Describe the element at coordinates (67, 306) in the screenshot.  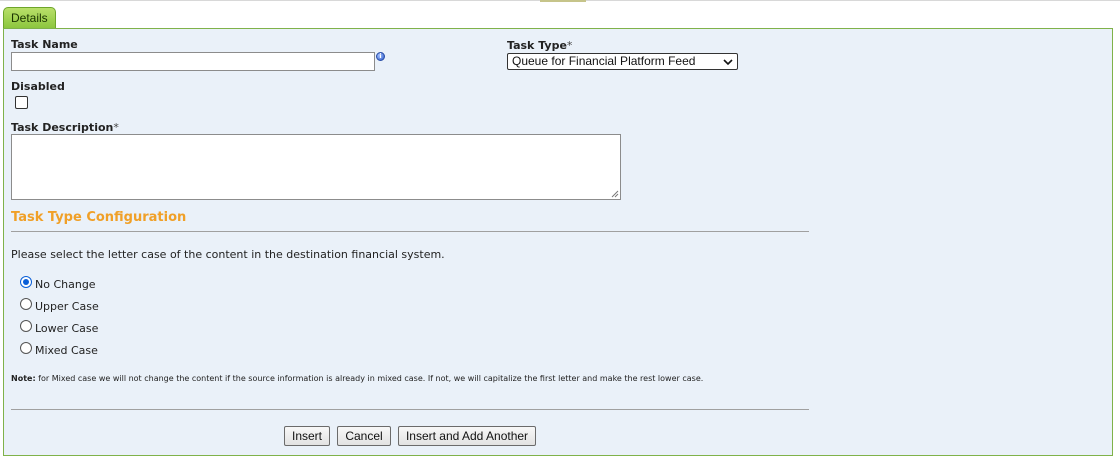
I see `radio-label-upper-case: Upper Case` at that location.